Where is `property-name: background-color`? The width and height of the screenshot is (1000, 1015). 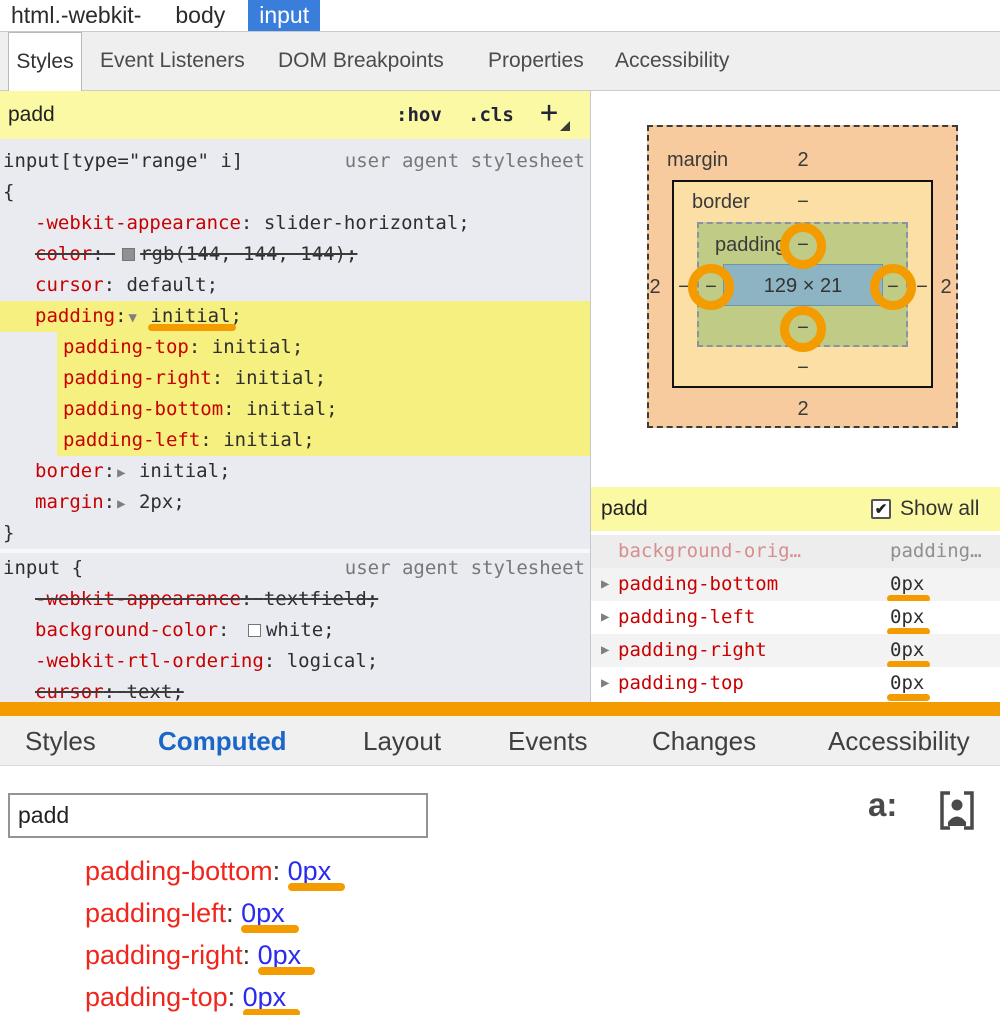 property-name: background-color is located at coordinates (126, 630).